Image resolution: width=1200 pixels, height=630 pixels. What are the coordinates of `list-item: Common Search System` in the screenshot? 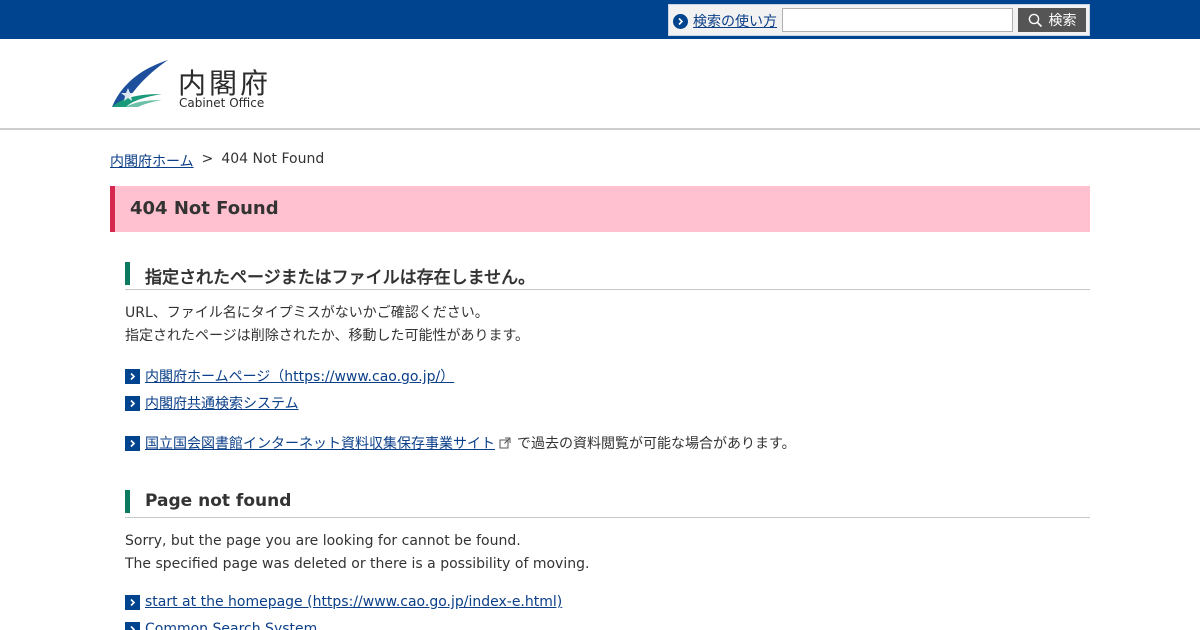 It's located at (221, 625).